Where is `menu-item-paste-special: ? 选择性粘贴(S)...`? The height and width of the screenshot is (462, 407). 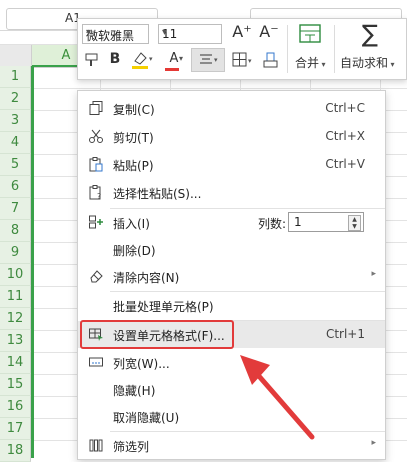
menu-item-paste-special: ? 选择性粘贴(S)... is located at coordinates (231, 192).